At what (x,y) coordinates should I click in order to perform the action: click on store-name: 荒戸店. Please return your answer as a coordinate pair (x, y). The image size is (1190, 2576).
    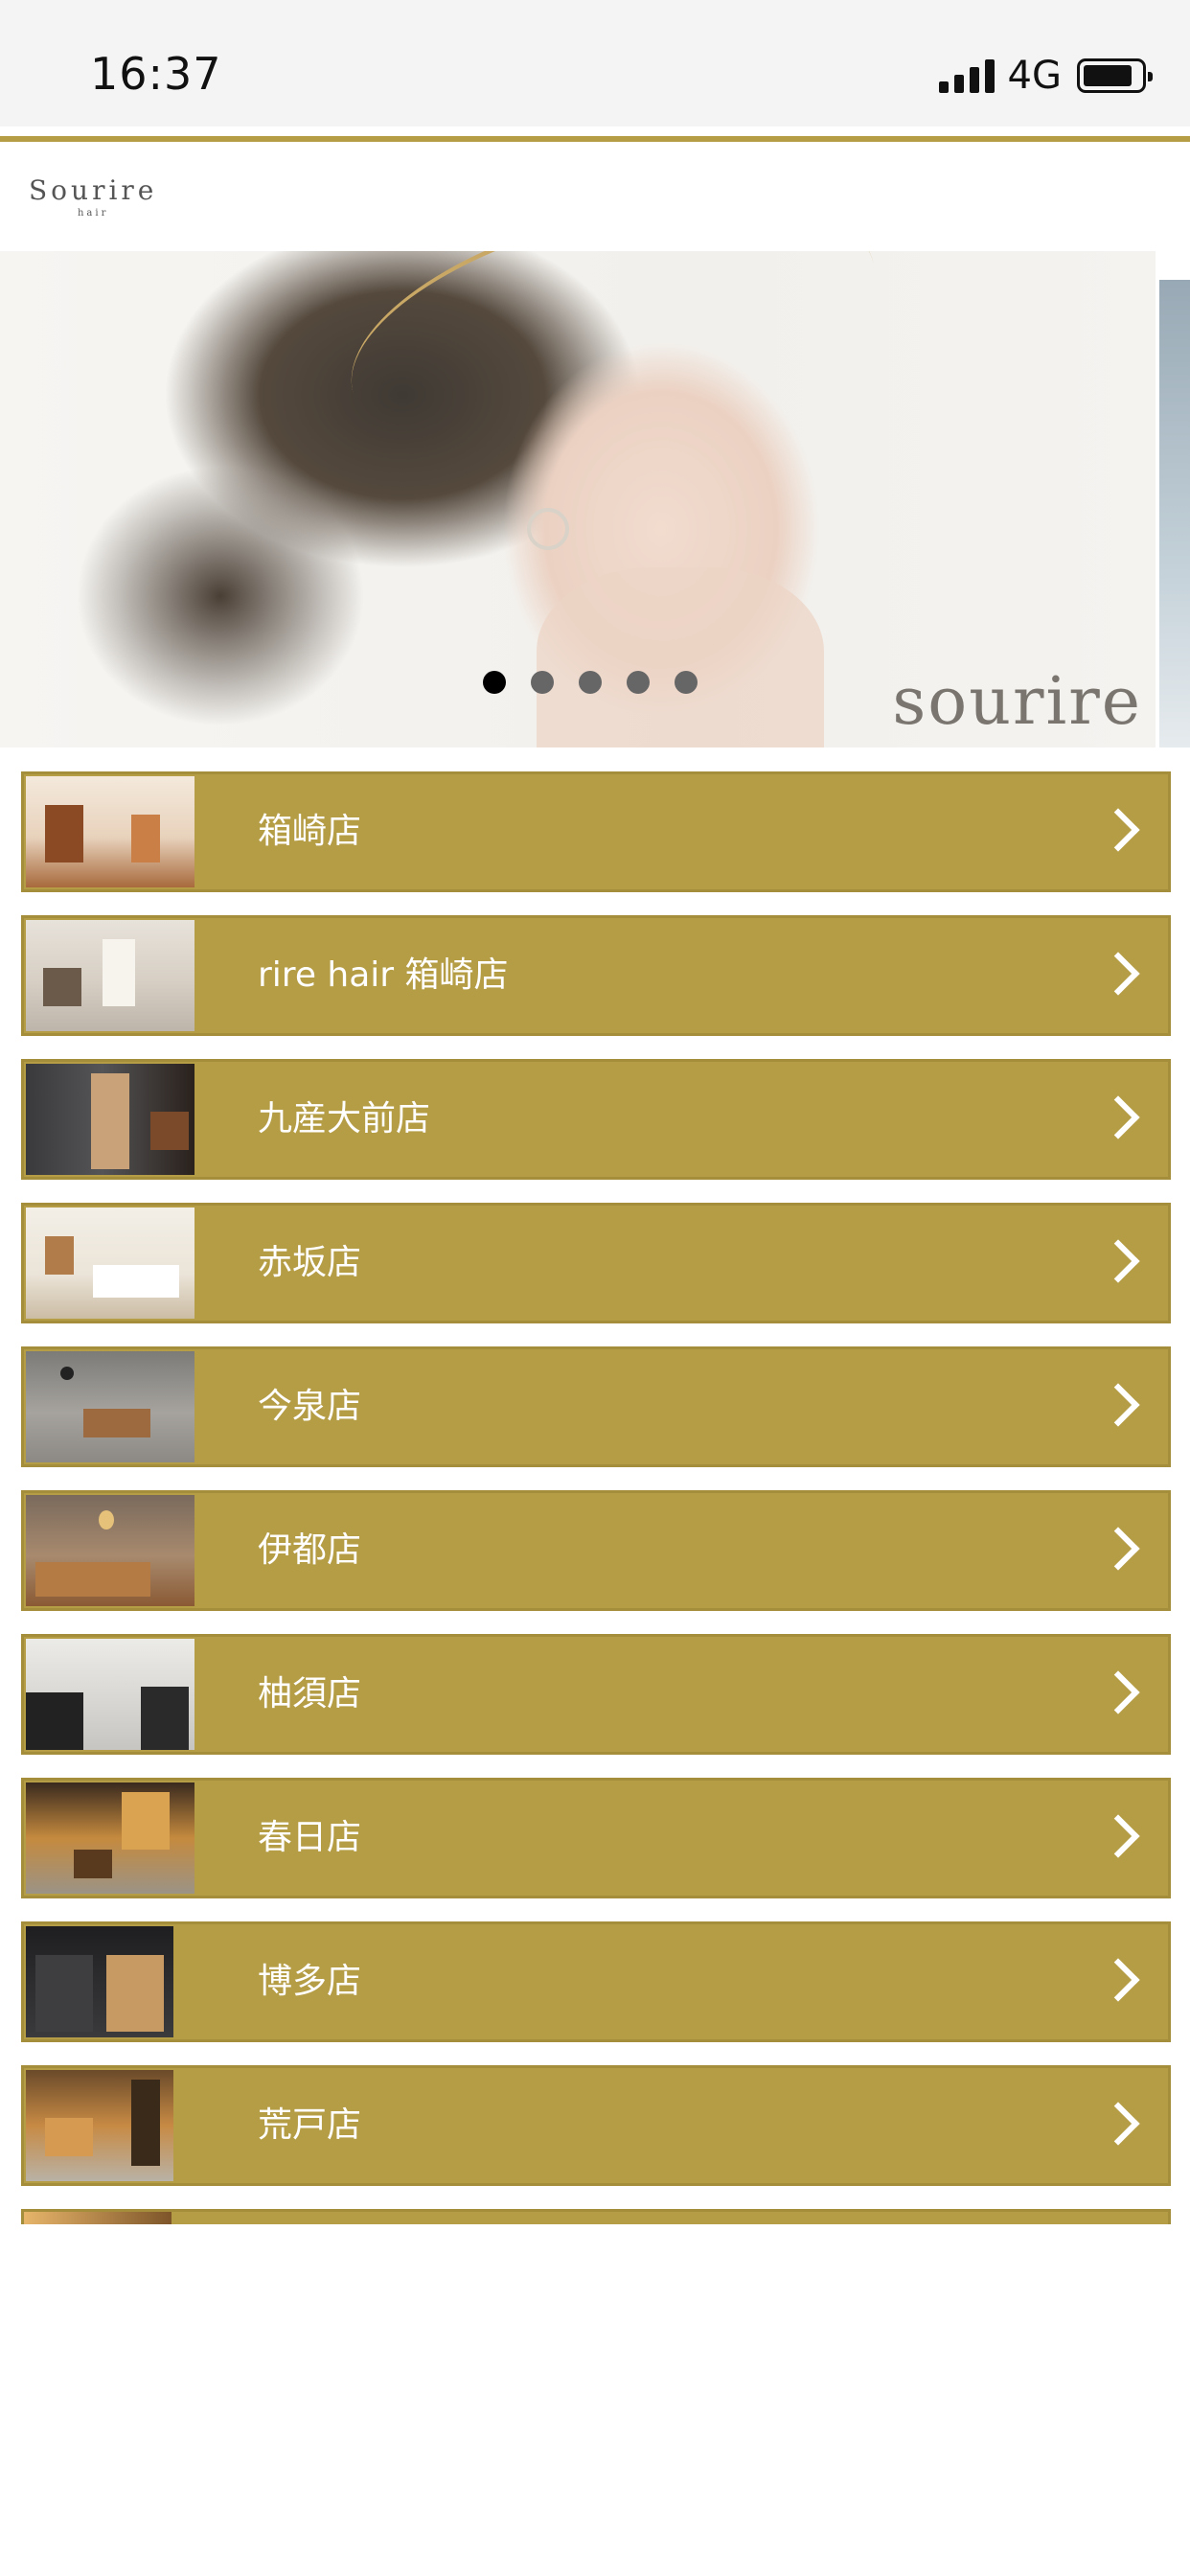
    Looking at the image, I should click on (310, 2125).